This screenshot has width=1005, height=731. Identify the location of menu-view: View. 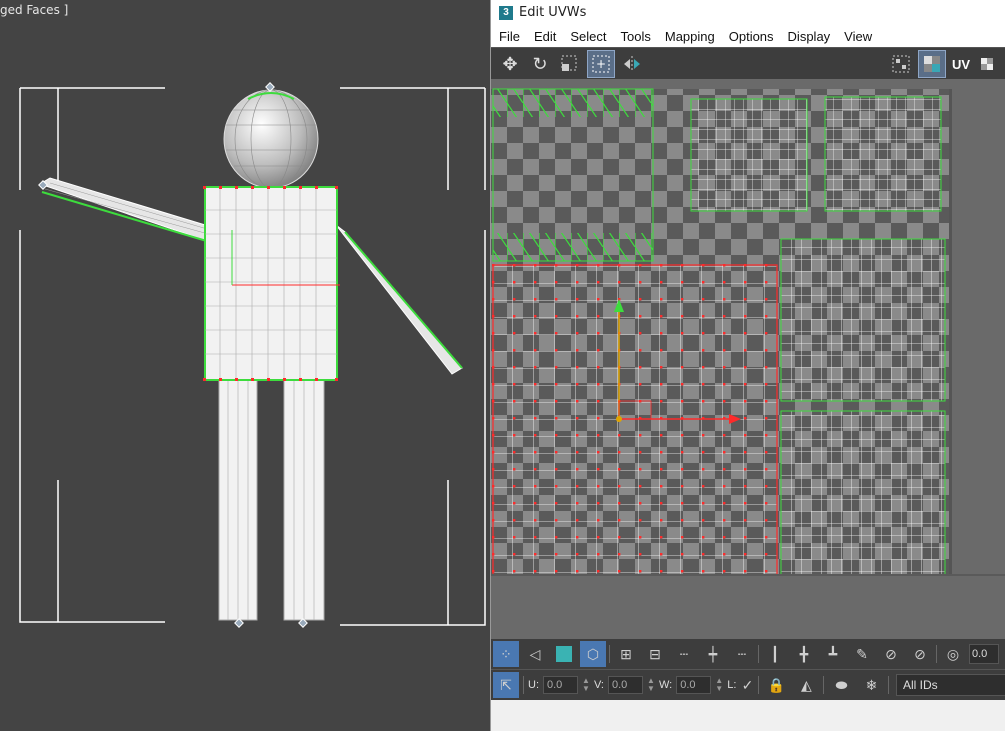
(858, 36).